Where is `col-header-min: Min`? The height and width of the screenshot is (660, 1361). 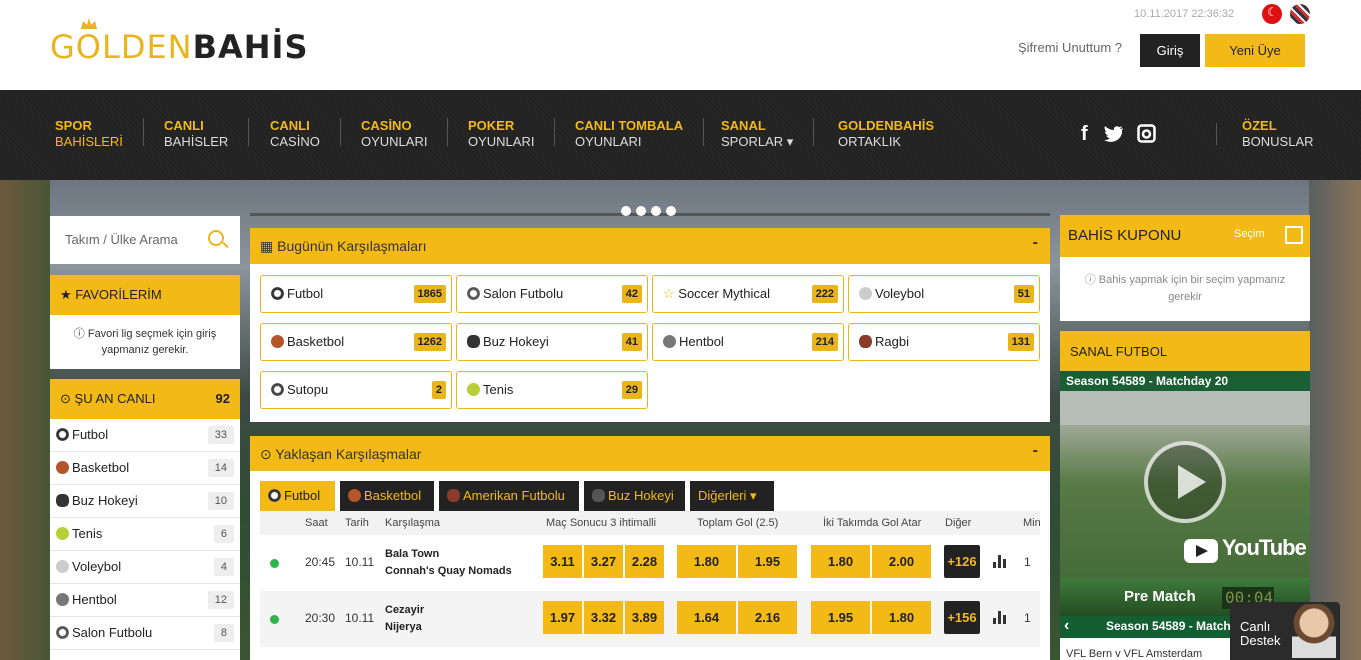 col-header-min: Min is located at coordinates (1032, 523).